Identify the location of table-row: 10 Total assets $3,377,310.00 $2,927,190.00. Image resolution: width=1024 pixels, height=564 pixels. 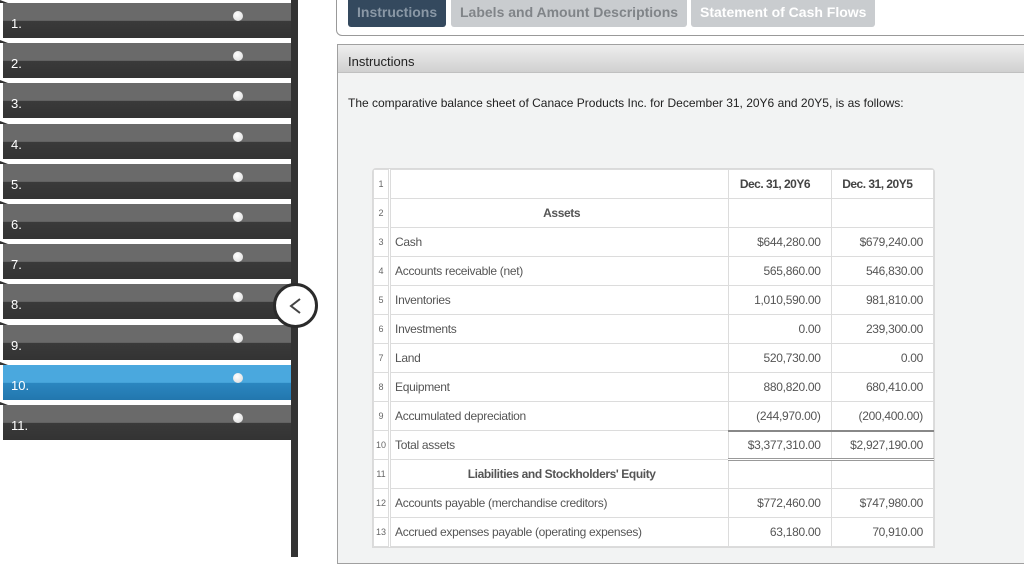
(653, 445).